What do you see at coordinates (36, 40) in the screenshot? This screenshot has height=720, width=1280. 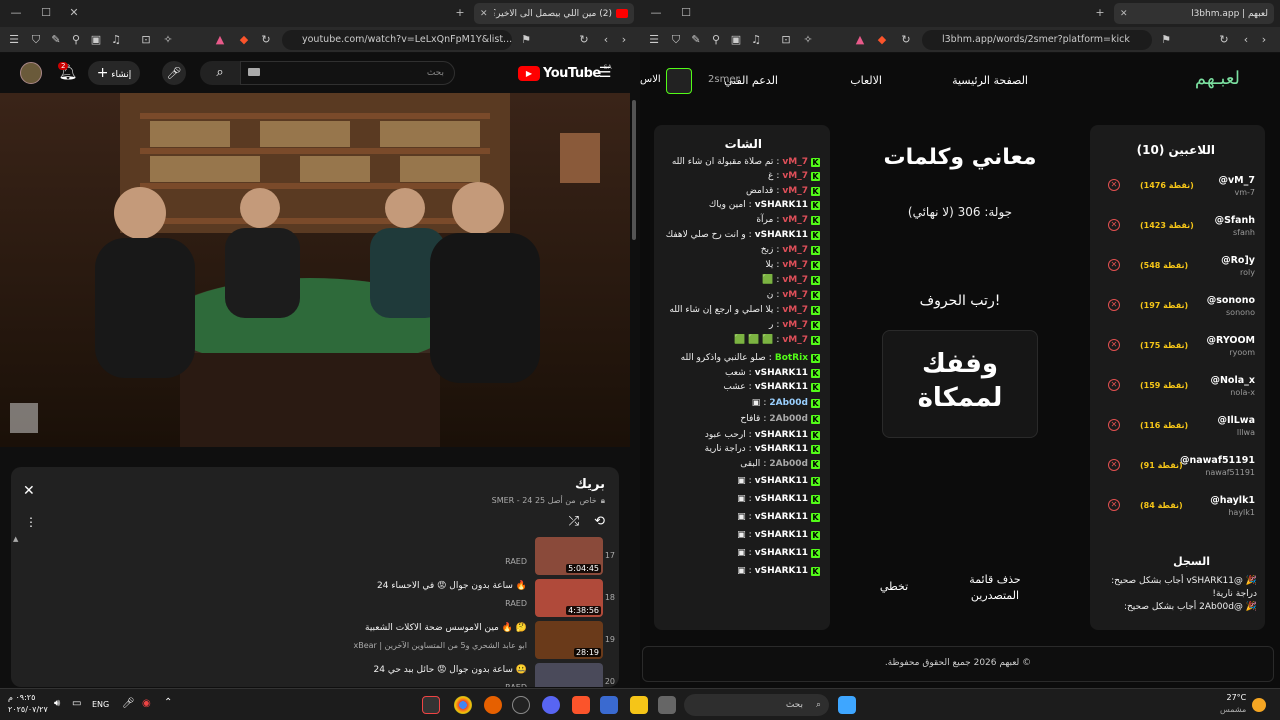 I see `shield-icon: ⛉` at bounding box center [36, 40].